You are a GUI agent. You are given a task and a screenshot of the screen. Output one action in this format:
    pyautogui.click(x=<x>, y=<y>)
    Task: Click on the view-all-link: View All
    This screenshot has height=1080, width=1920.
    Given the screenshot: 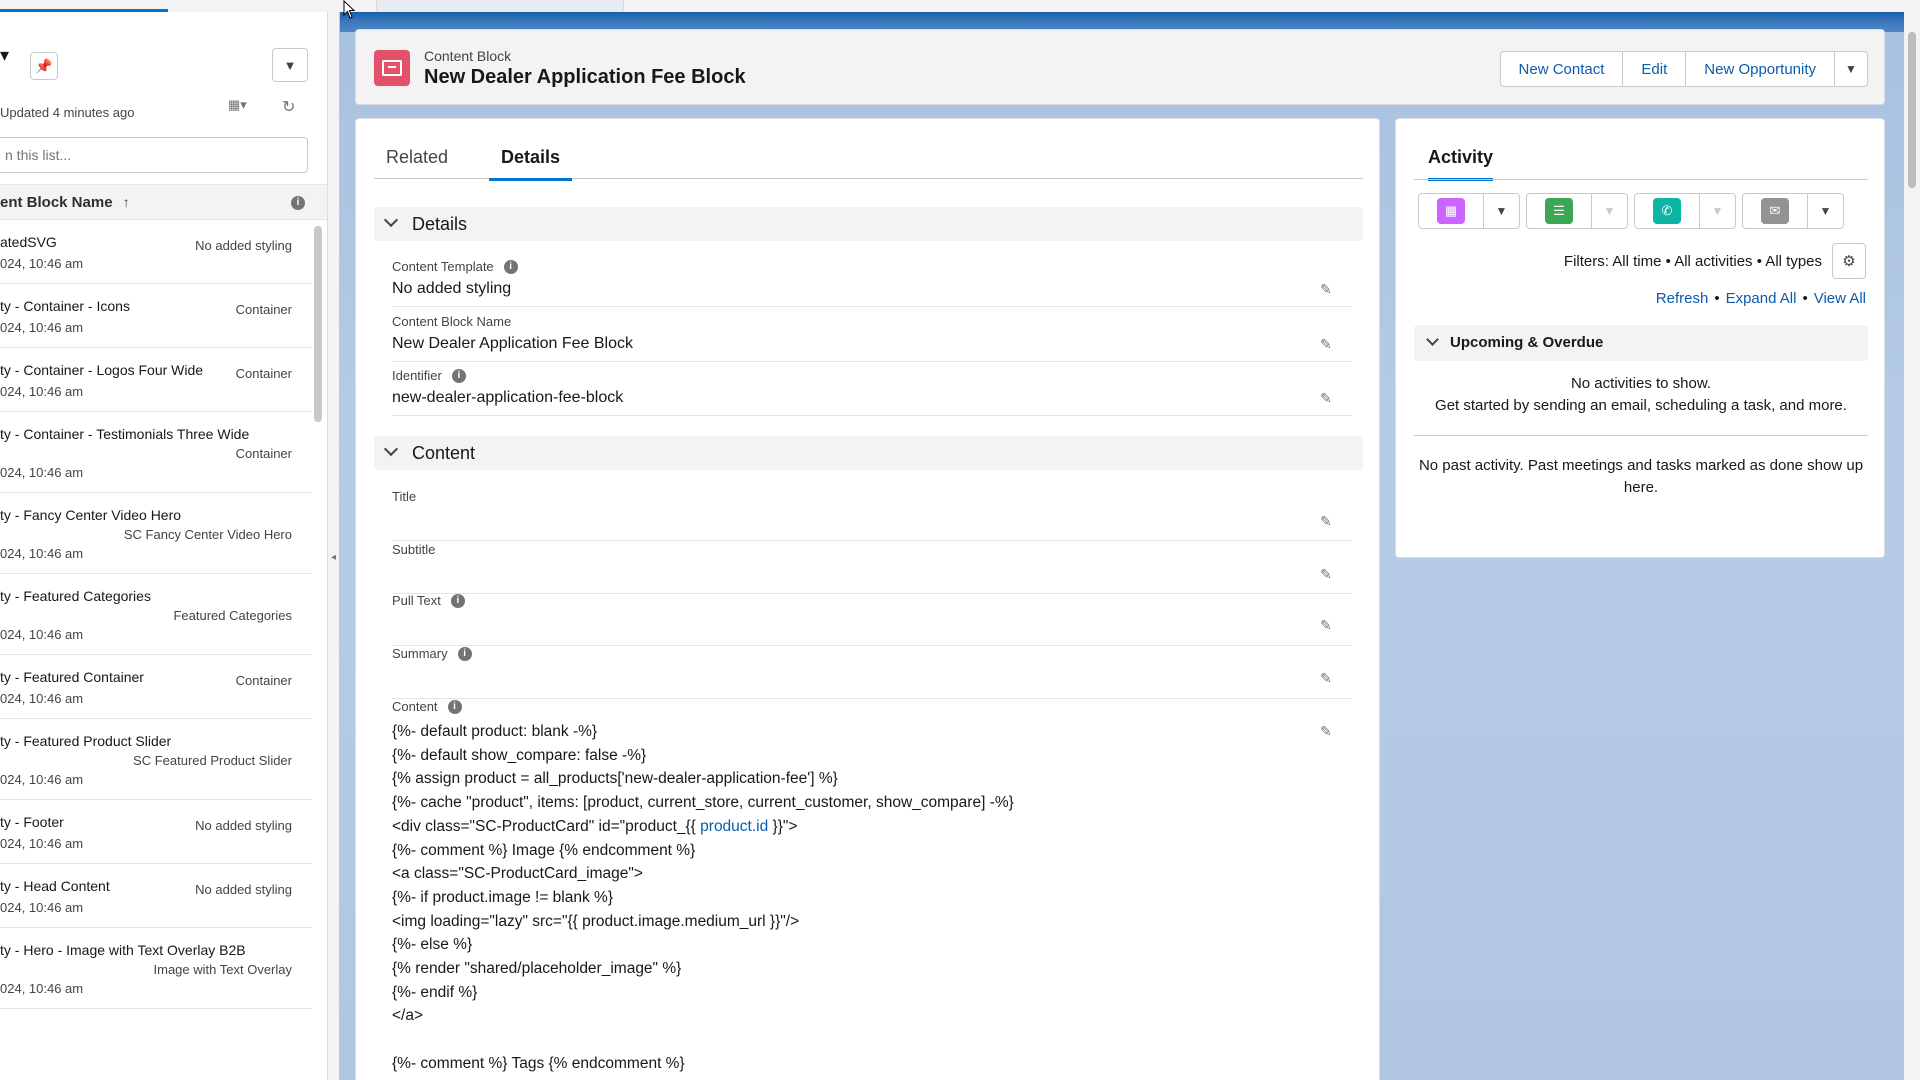 What is the action you would take?
    pyautogui.click(x=1840, y=298)
    